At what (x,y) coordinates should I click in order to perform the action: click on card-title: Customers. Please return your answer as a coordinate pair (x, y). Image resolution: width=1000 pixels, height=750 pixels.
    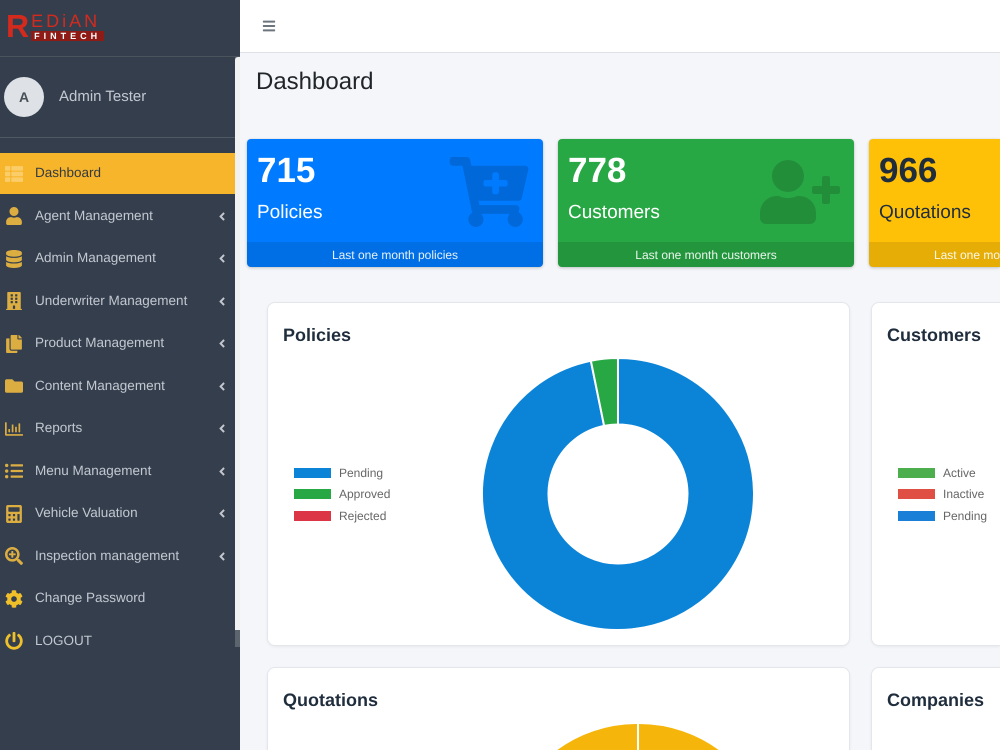
    Looking at the image, I should click on (934, 335).